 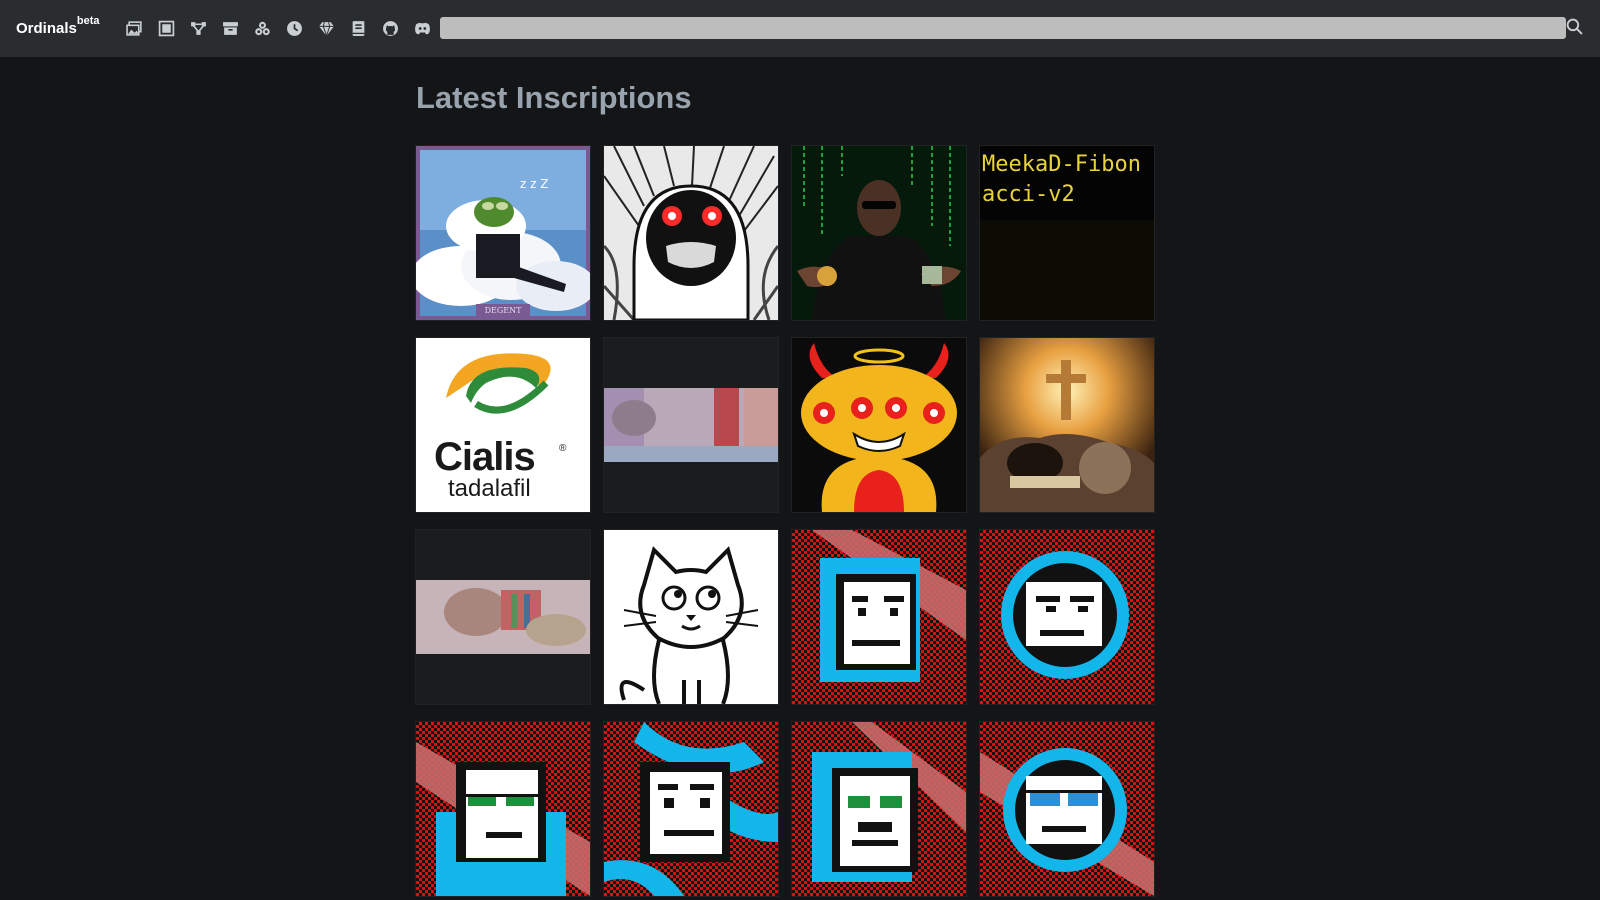 I want to click on matrix-bitcoin-offer-image, so click(x=879, y=233).